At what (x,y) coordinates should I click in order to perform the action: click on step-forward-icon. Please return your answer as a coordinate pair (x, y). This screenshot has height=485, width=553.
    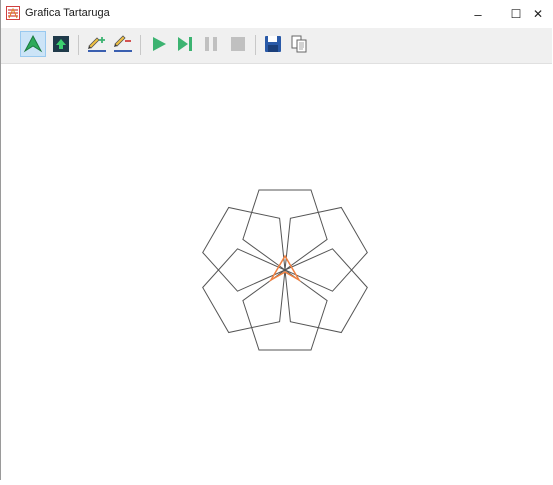
    Looking at the image, I should click on (185, 44).